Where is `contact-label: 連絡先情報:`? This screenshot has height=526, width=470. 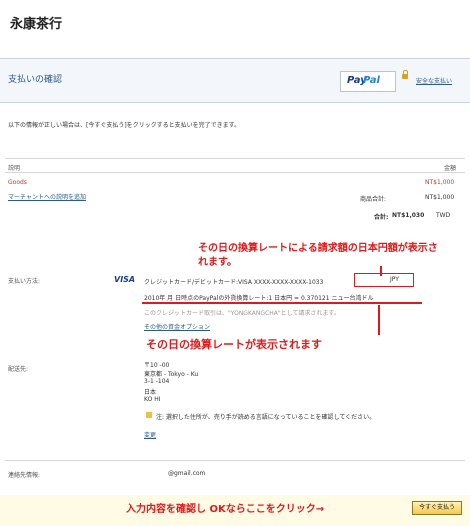 contact-label: 連絡先情報: is located at coordinates (24, 475).